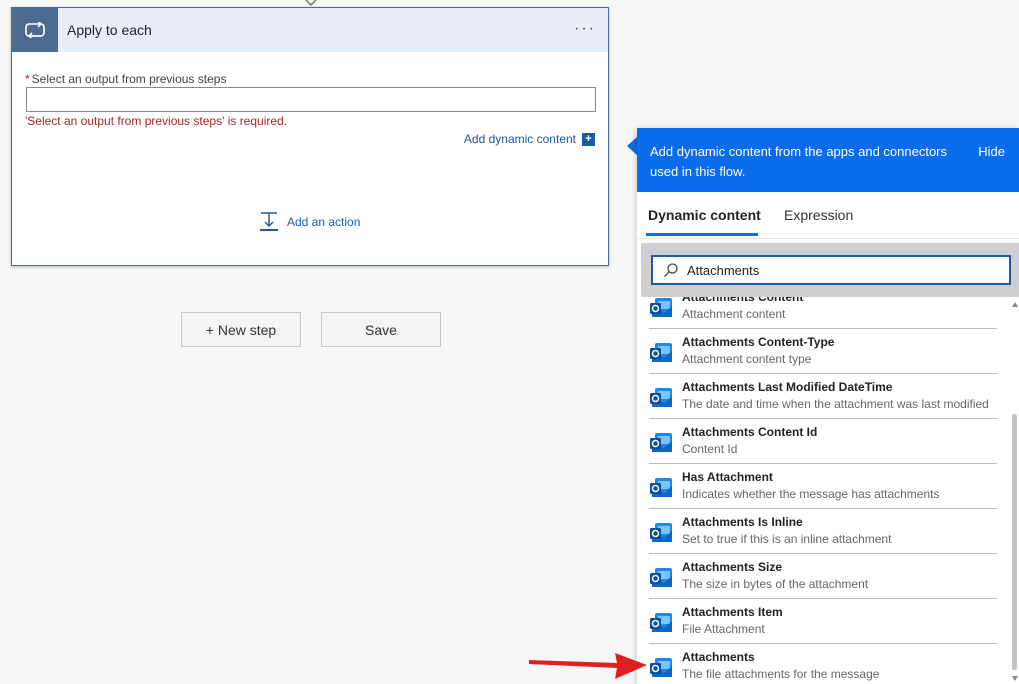 This screenshot has width=1019, height=684. I want to click on scroll-down-icon, so click(1015, 678).